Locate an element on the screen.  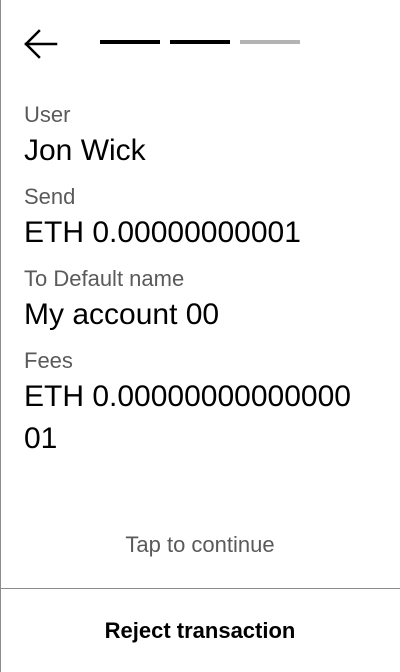
back-button is located at coordinates (40, 44).